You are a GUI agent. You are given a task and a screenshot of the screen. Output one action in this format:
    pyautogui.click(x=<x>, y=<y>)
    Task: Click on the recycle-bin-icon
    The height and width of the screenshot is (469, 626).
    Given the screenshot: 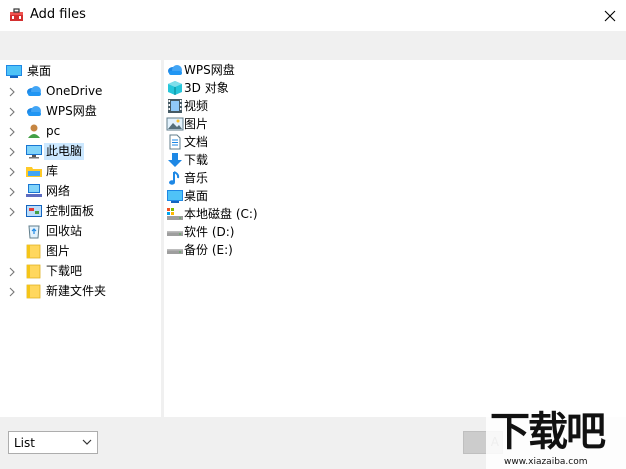 What is the action you would take?
    pyautogui.click(x=34, y=231)
    